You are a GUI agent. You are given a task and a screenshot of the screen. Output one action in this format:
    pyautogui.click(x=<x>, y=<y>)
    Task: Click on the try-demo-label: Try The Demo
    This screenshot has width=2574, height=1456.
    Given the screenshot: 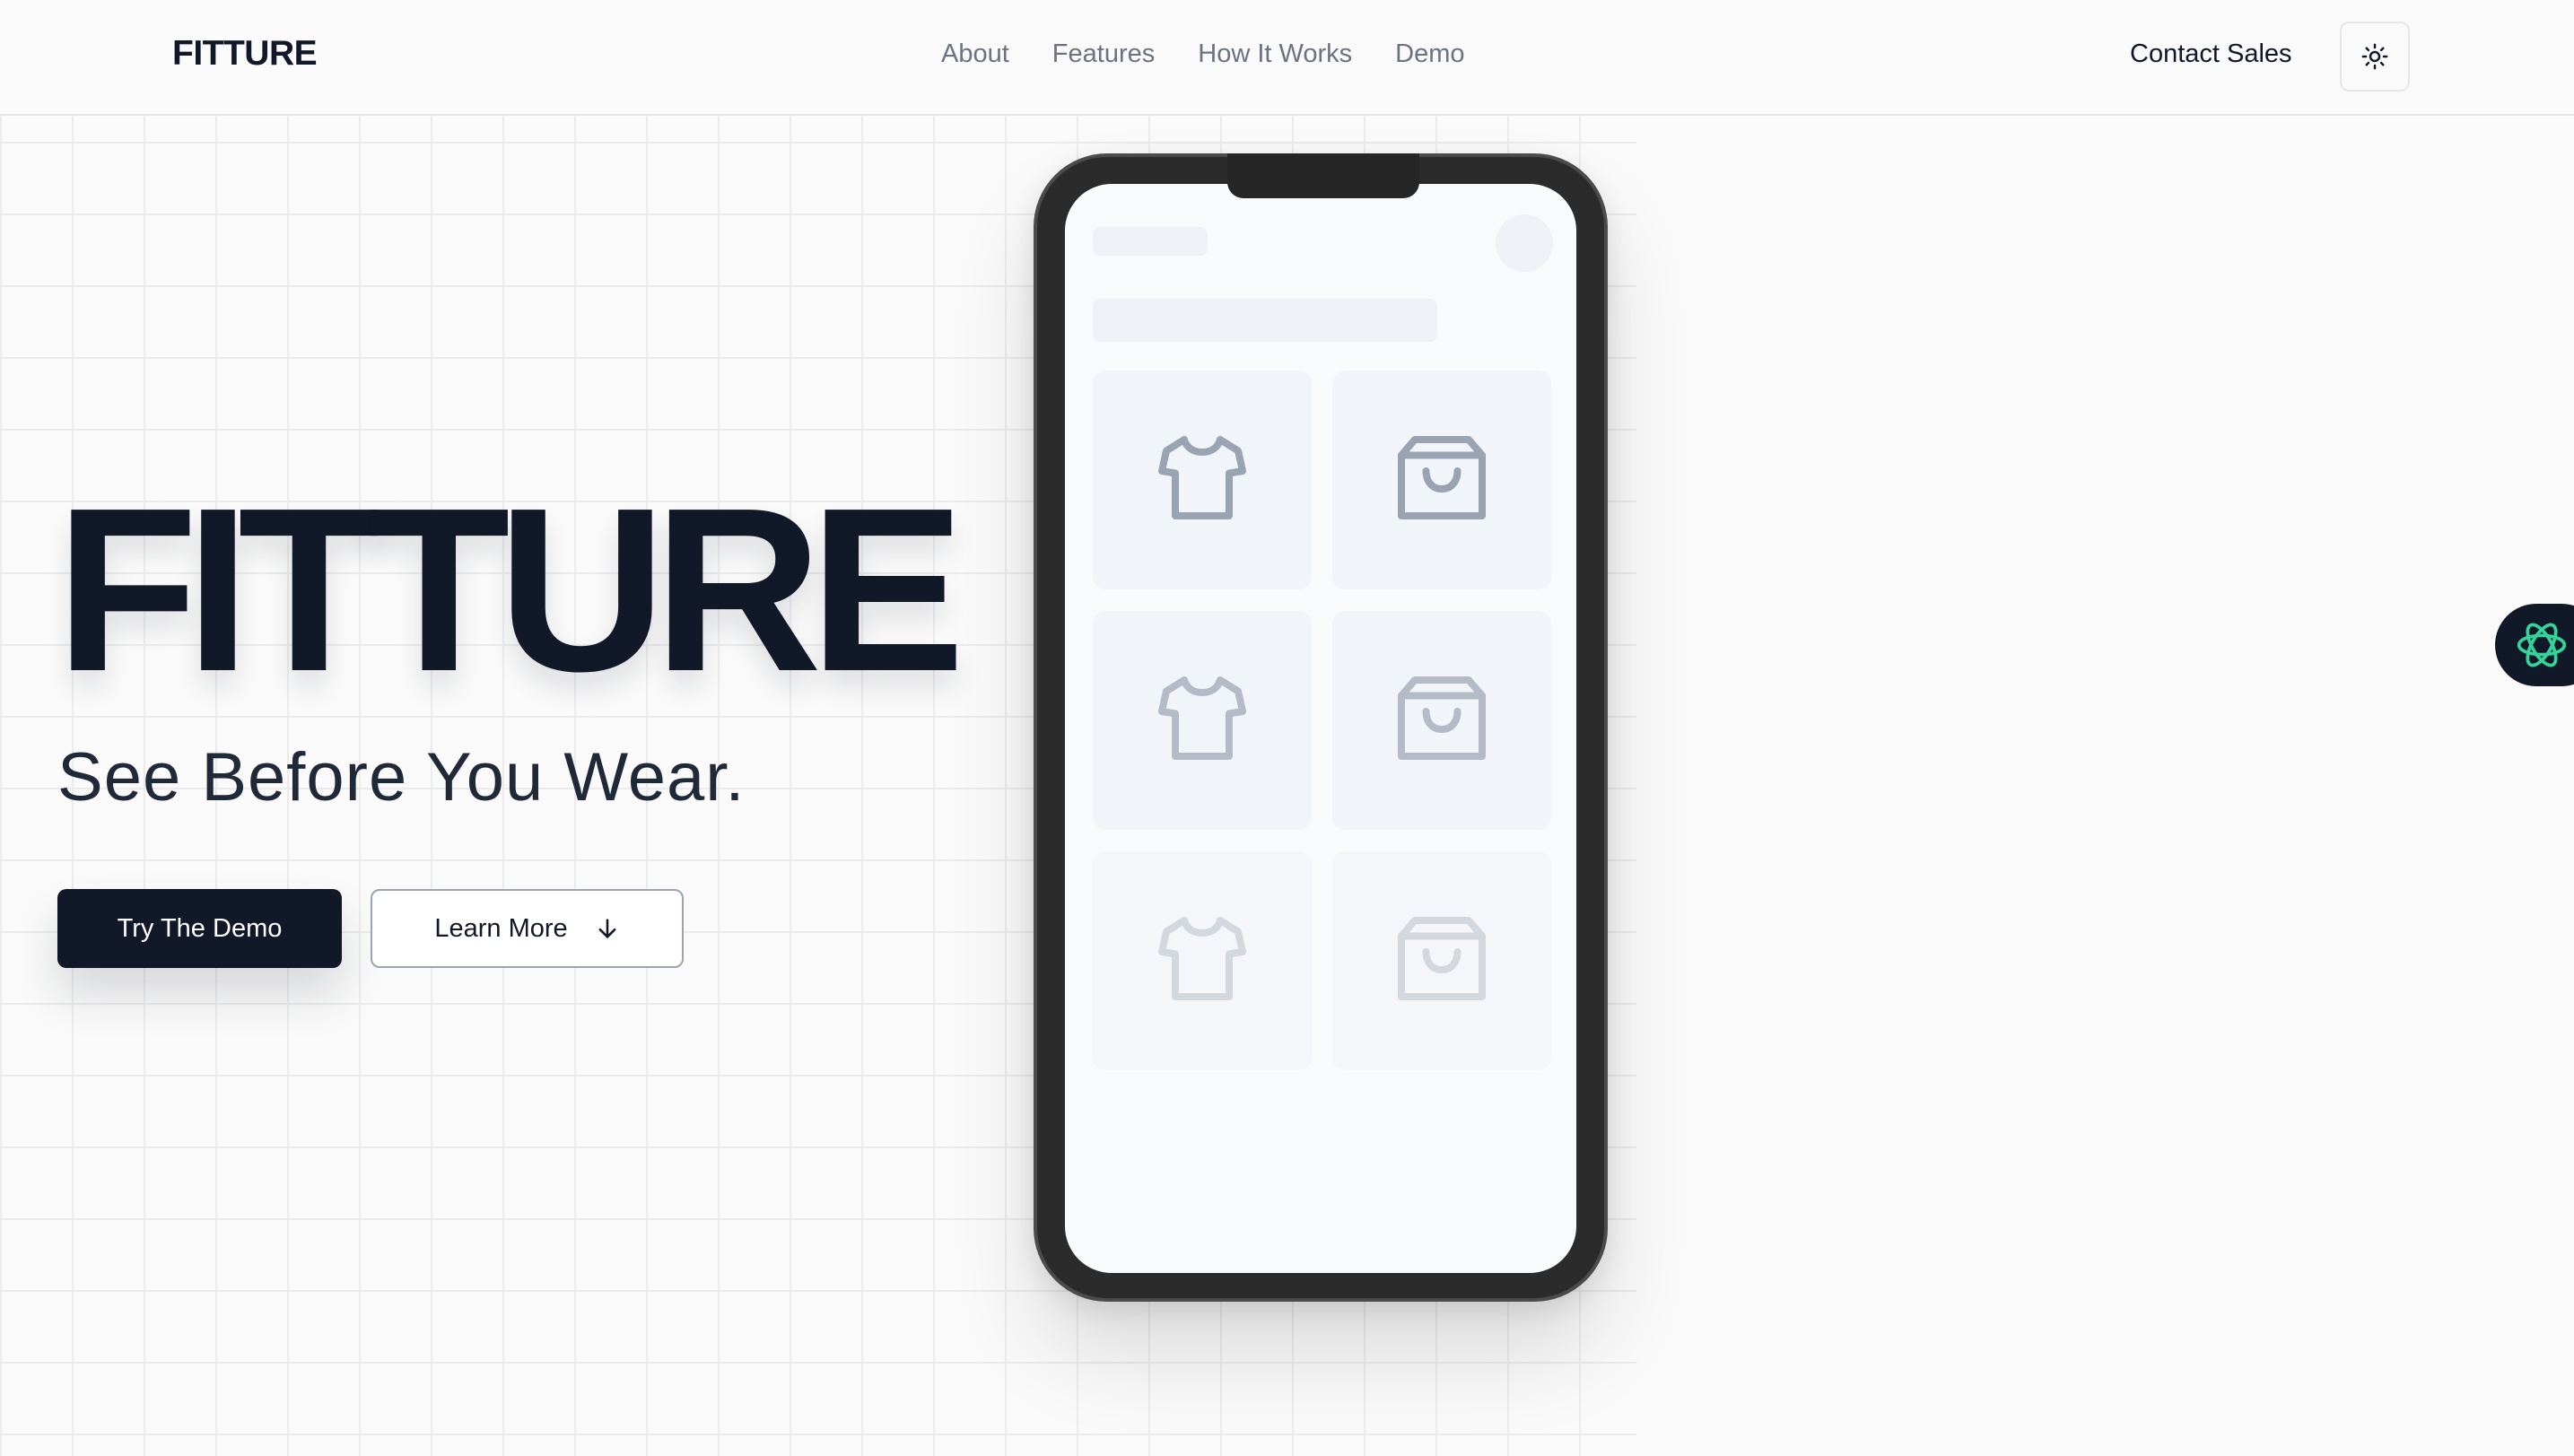 What is the action you would take?
    pyautogui.click(x=200, y=928)
    